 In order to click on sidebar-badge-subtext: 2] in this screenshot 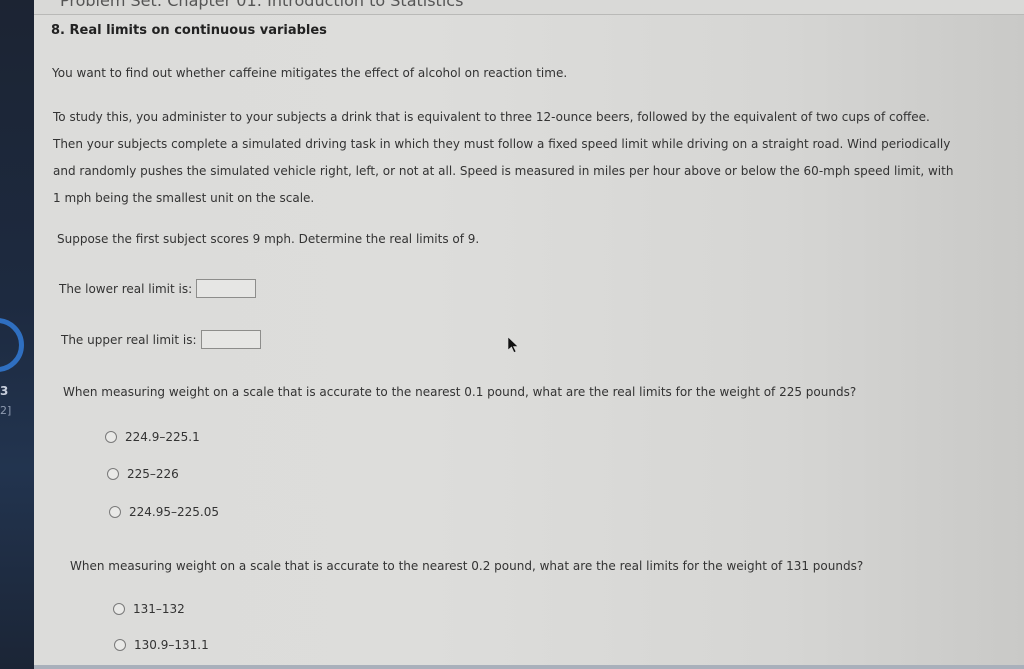, I will do `click(6, 410)`.